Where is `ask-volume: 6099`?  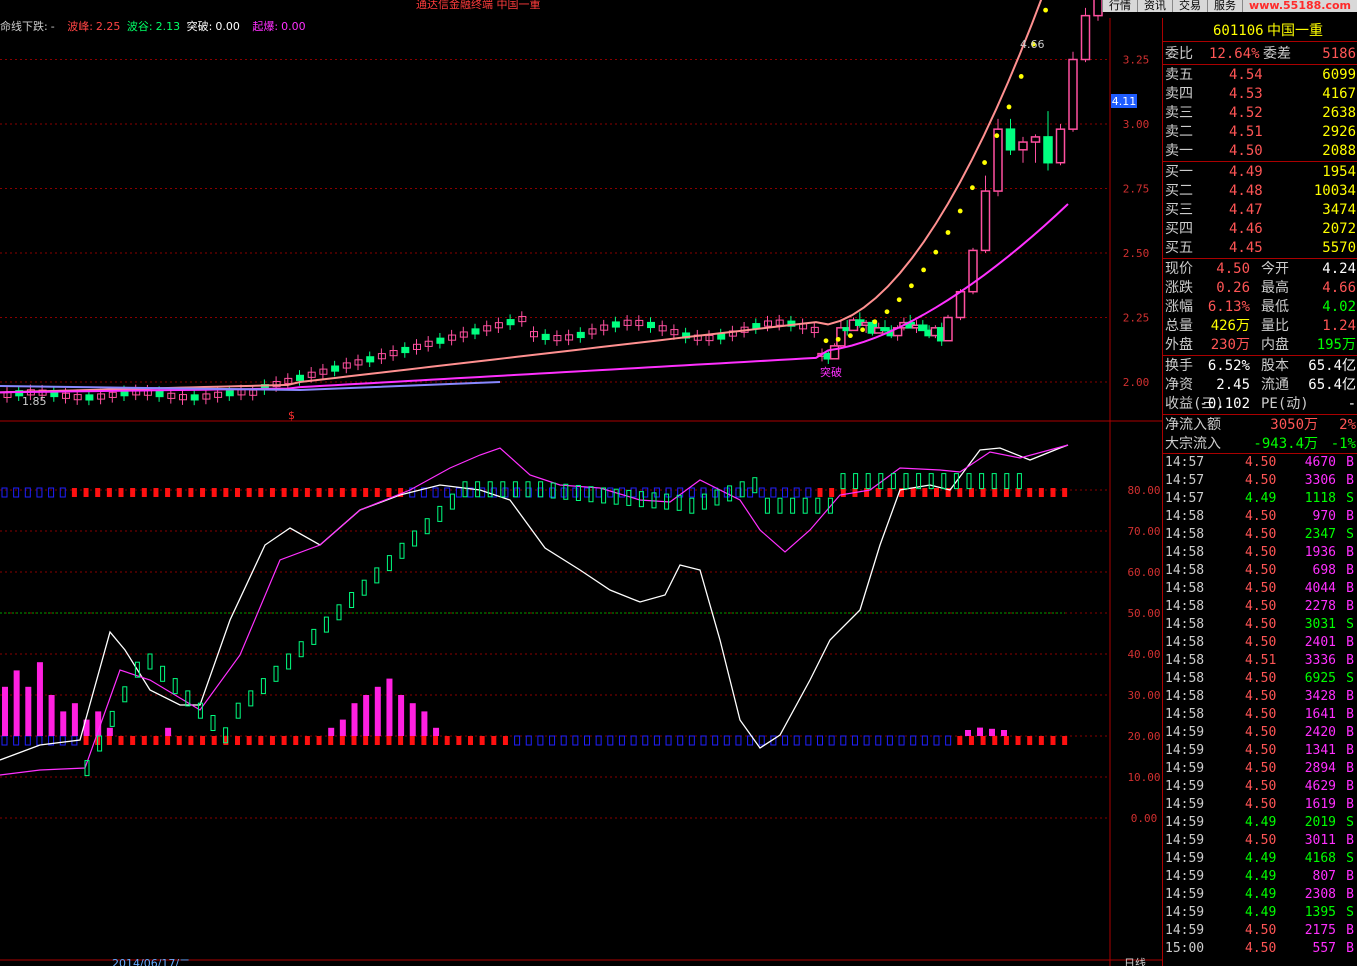 ask-volume: 6099 is located at coordinates (1339, 75).